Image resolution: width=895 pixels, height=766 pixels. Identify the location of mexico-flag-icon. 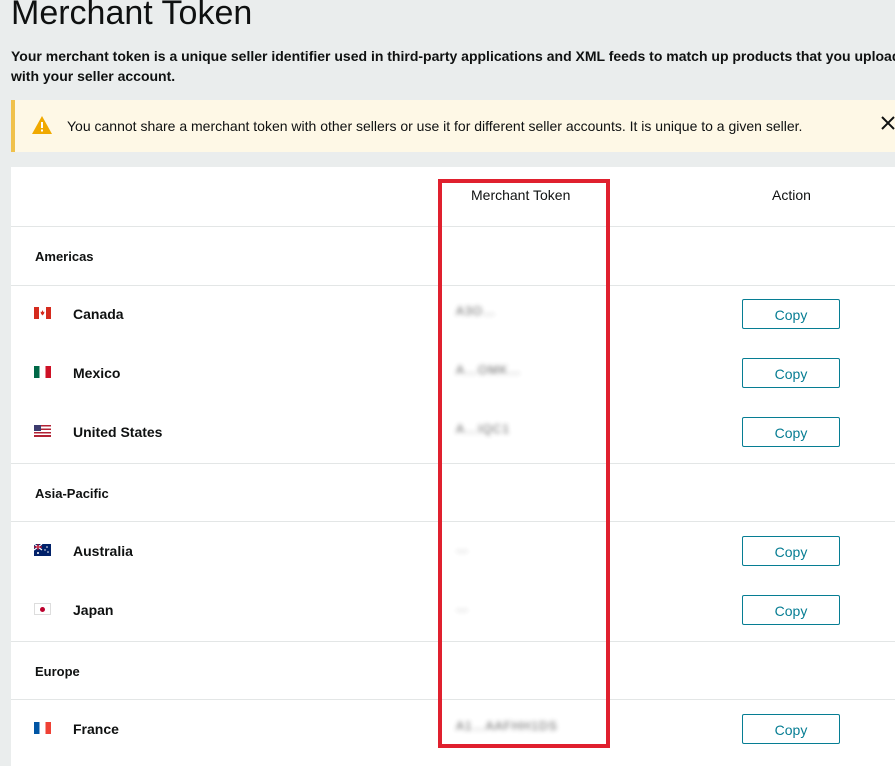
(42, 372).